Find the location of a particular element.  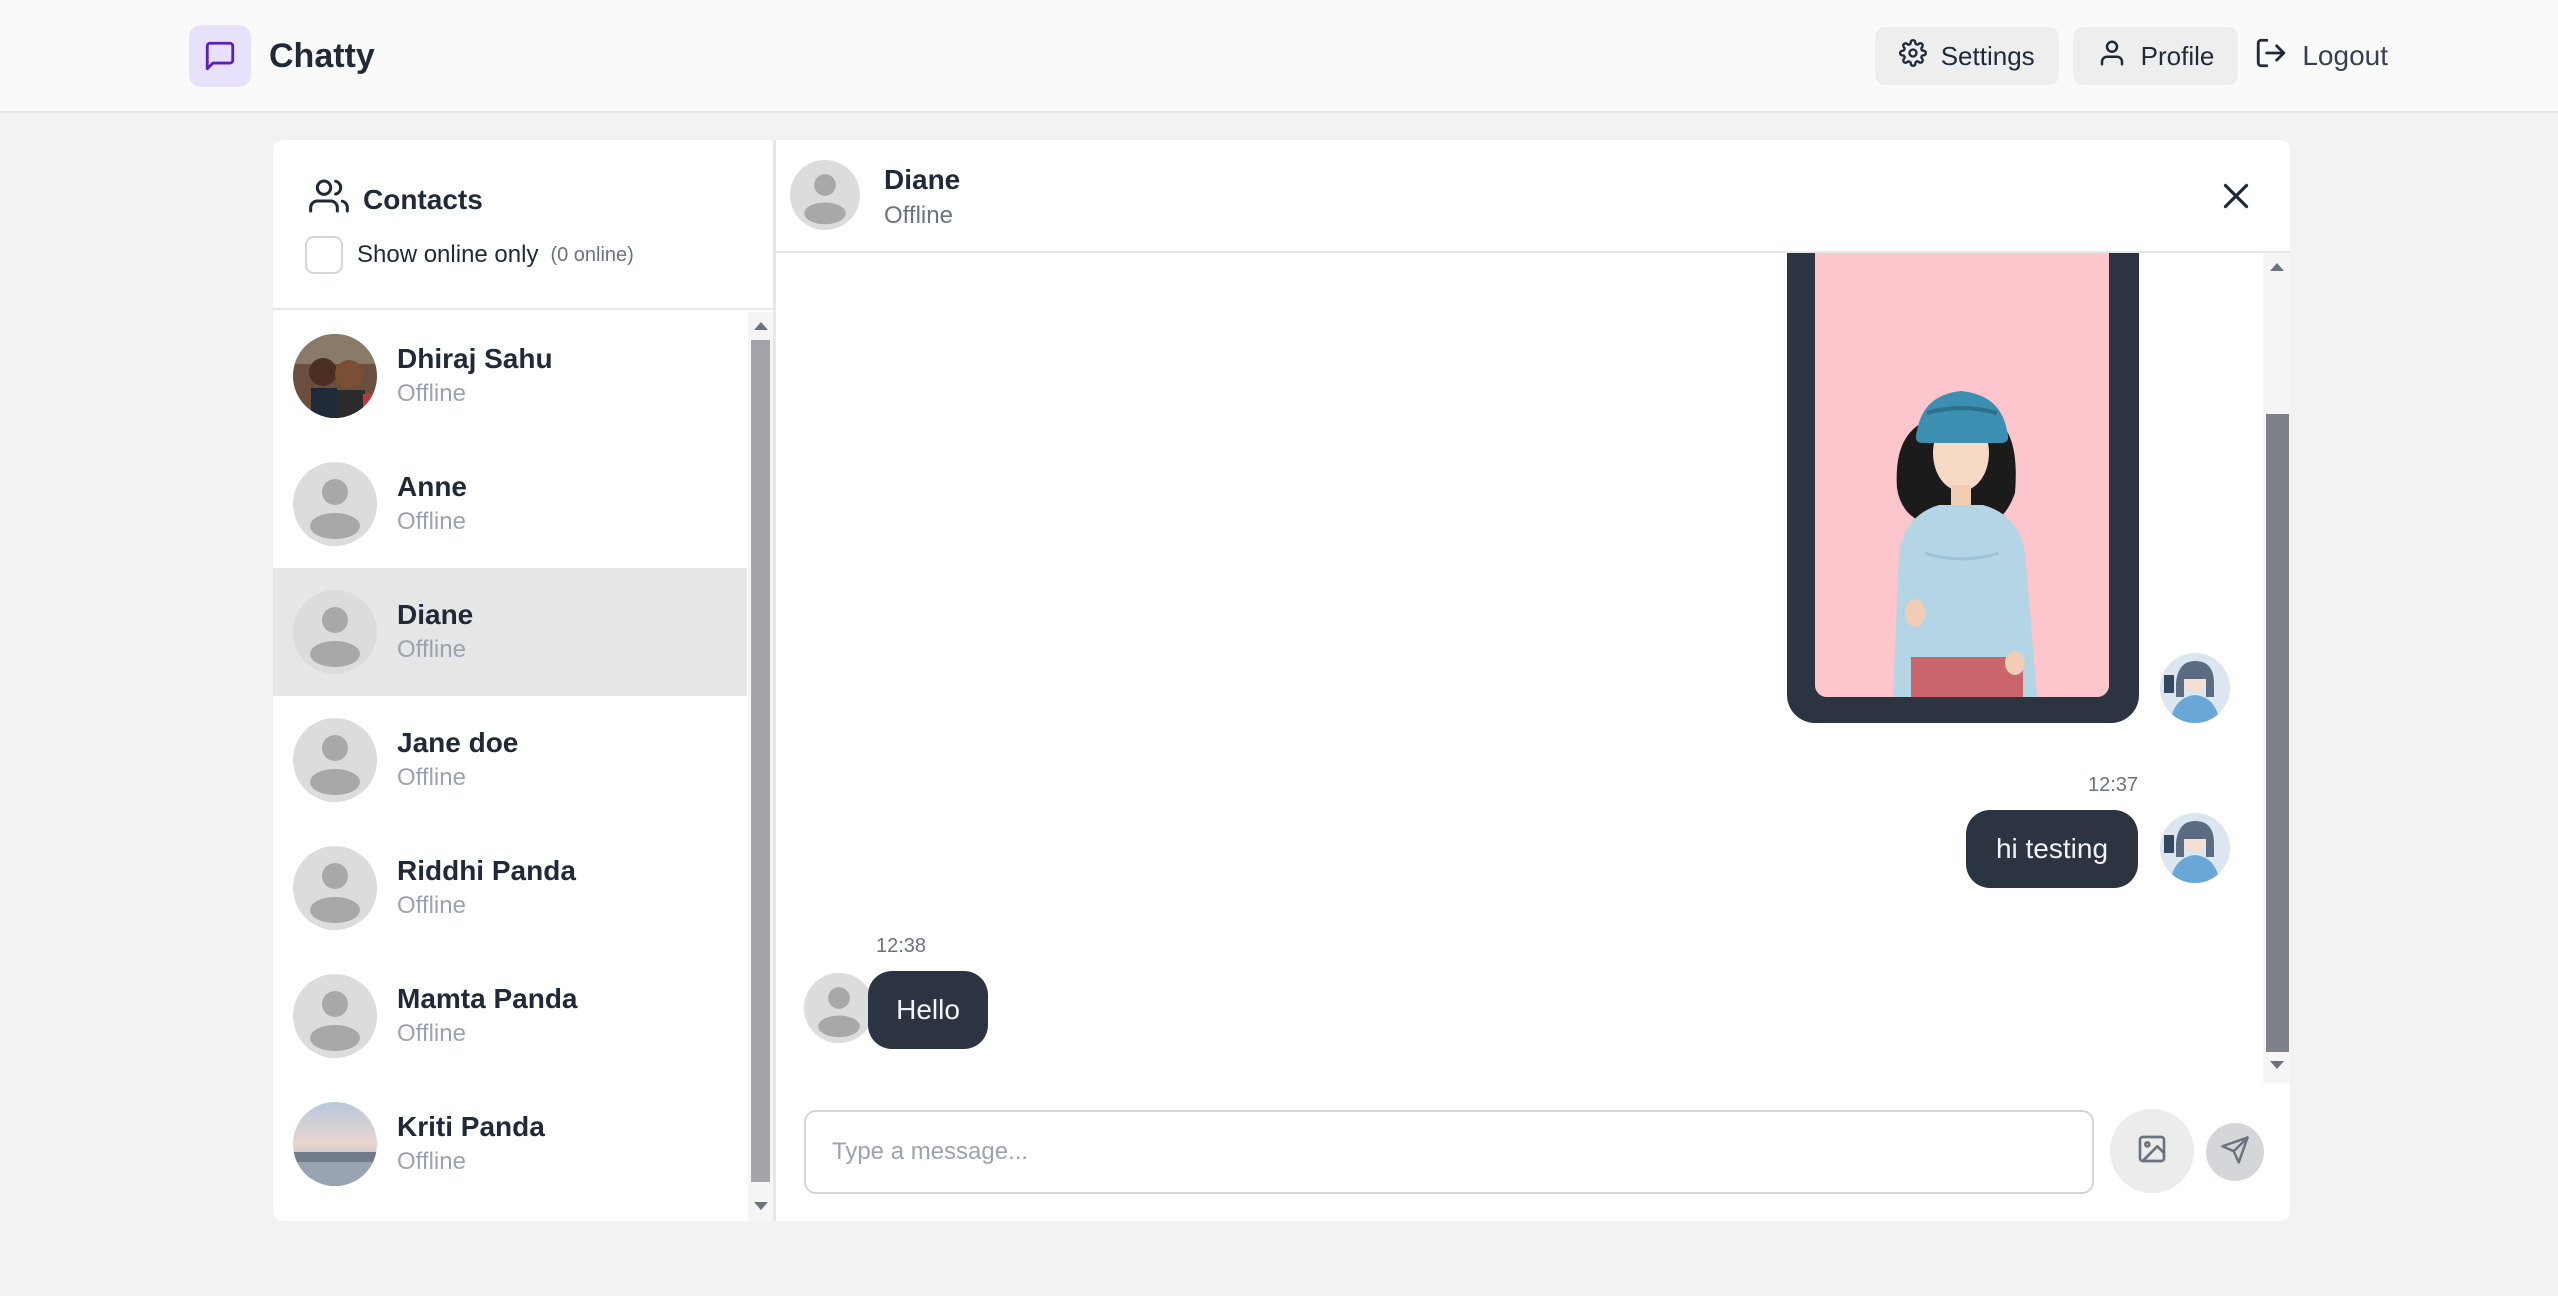

contacts-scrollbar is located at coordinates (760, 766).